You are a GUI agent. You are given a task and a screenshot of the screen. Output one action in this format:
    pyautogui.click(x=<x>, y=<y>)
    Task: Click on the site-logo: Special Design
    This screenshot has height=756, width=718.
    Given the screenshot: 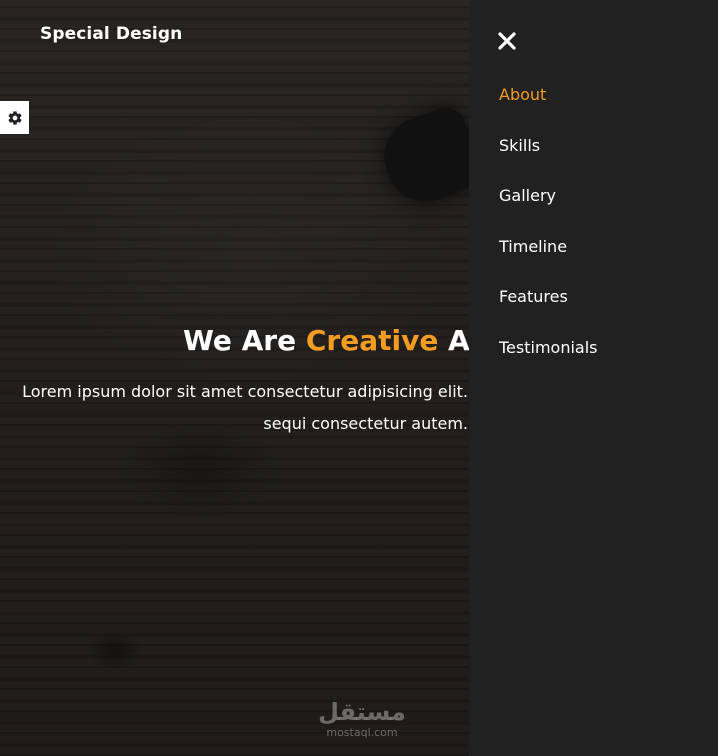 What is the action you would take?
    pyautogui.click(x=111, y=34)
    